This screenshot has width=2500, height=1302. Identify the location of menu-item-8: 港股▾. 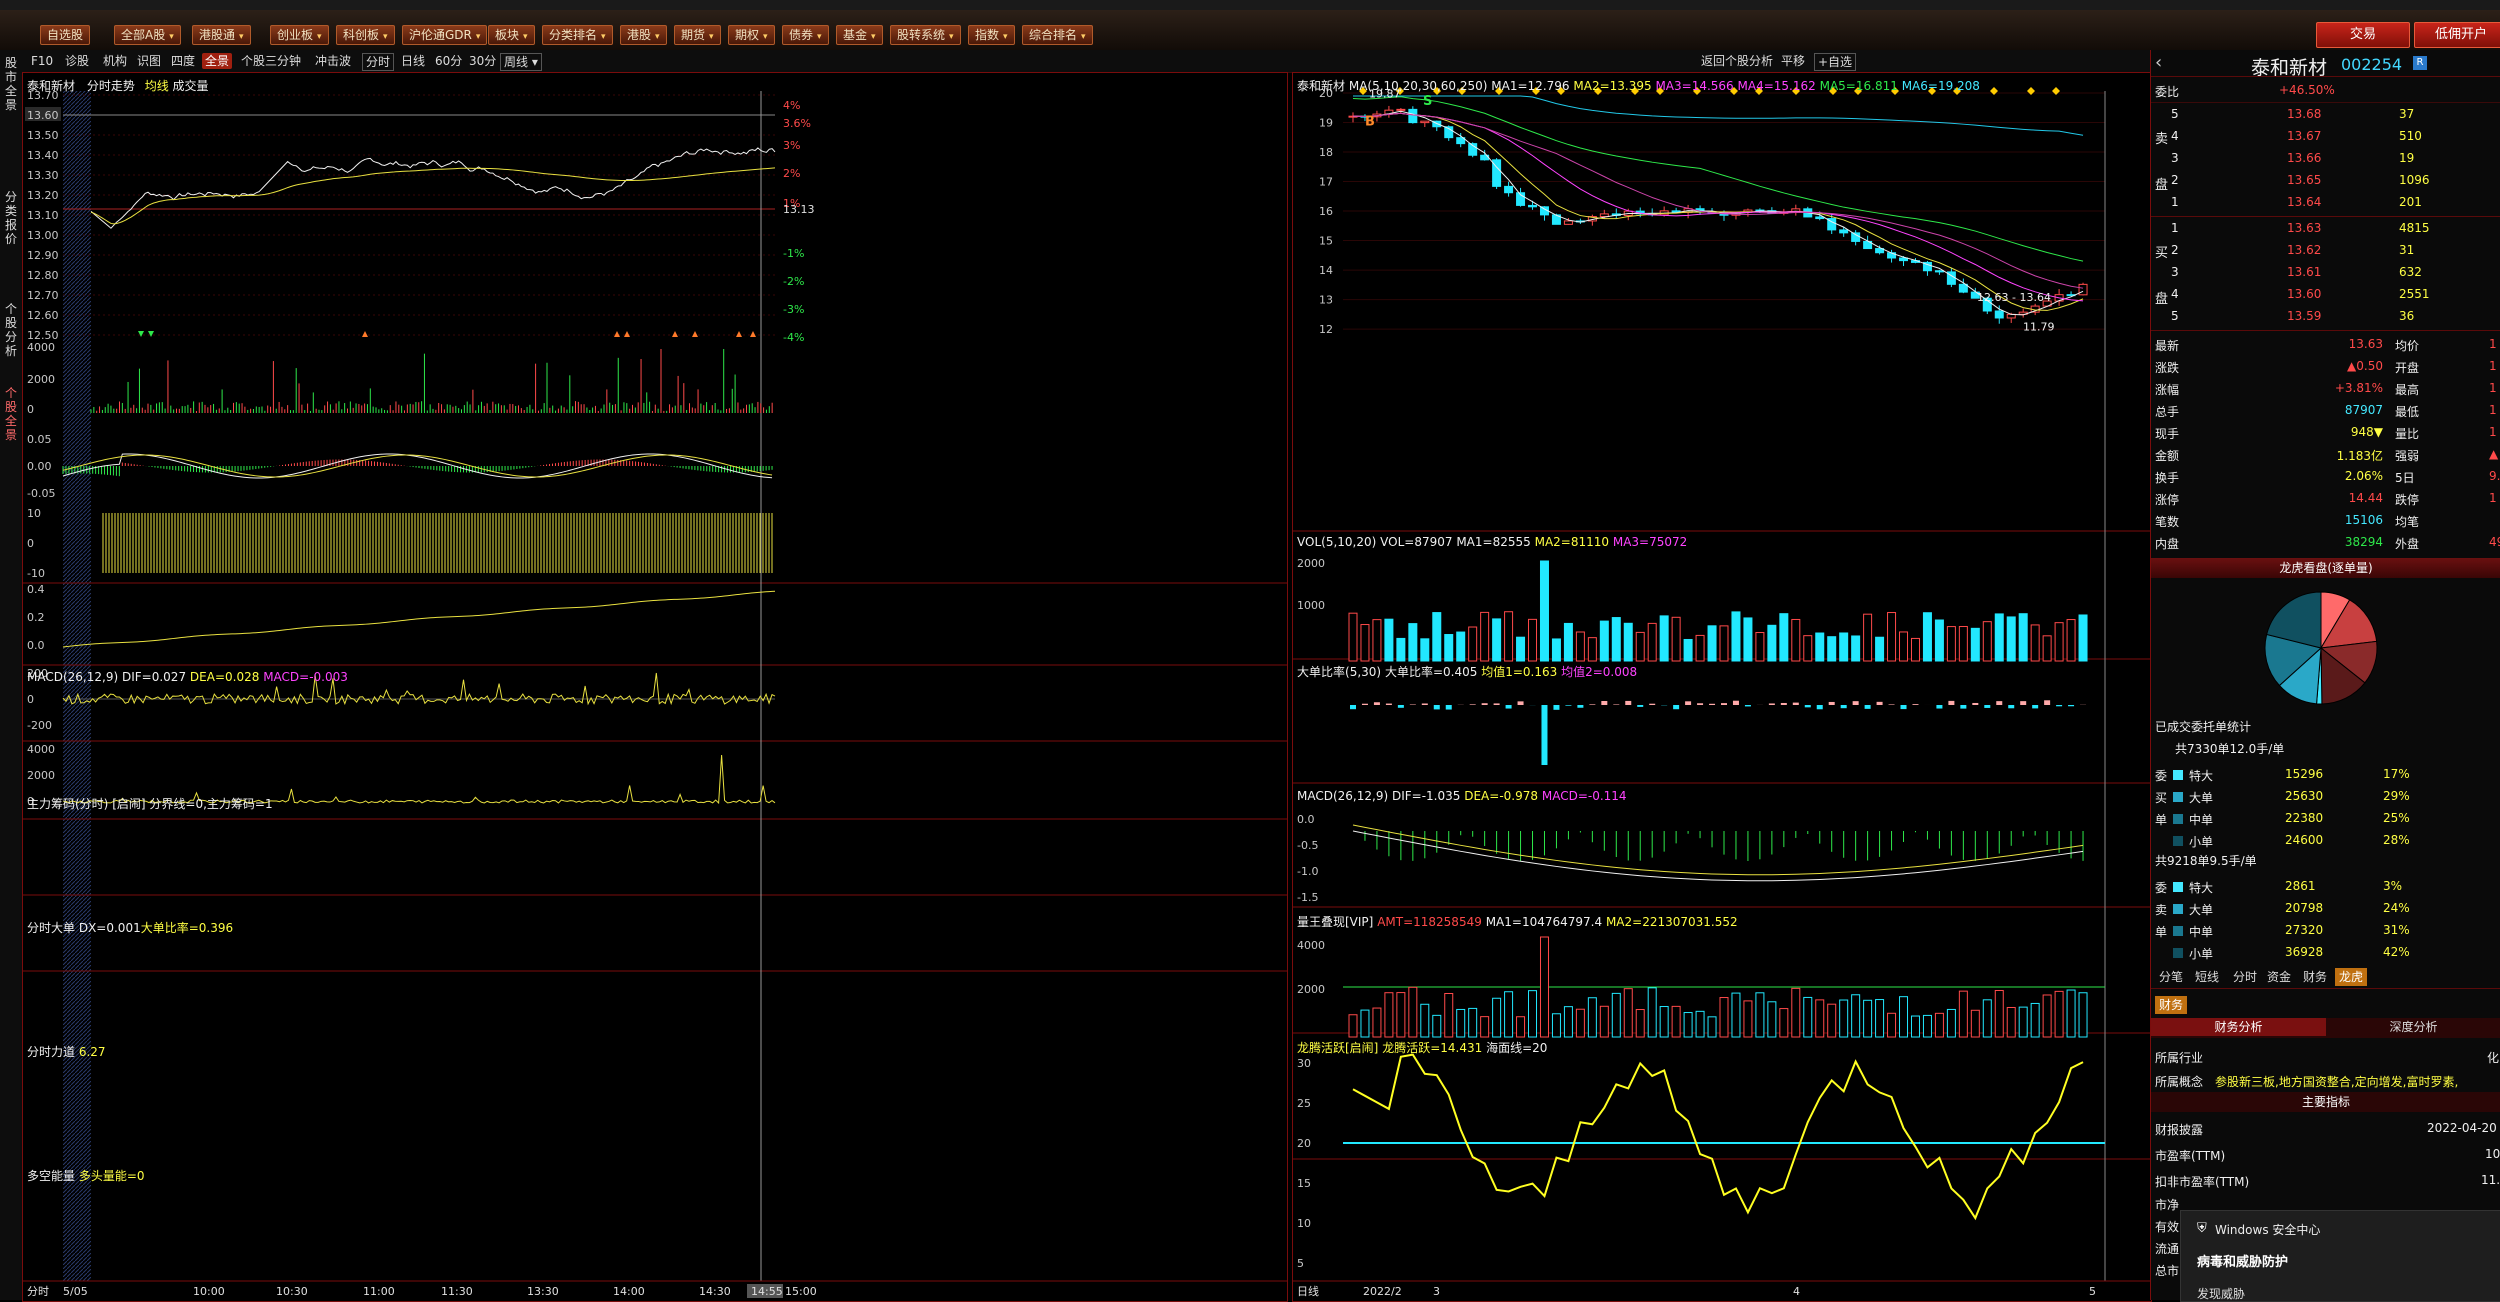
(643, 35).